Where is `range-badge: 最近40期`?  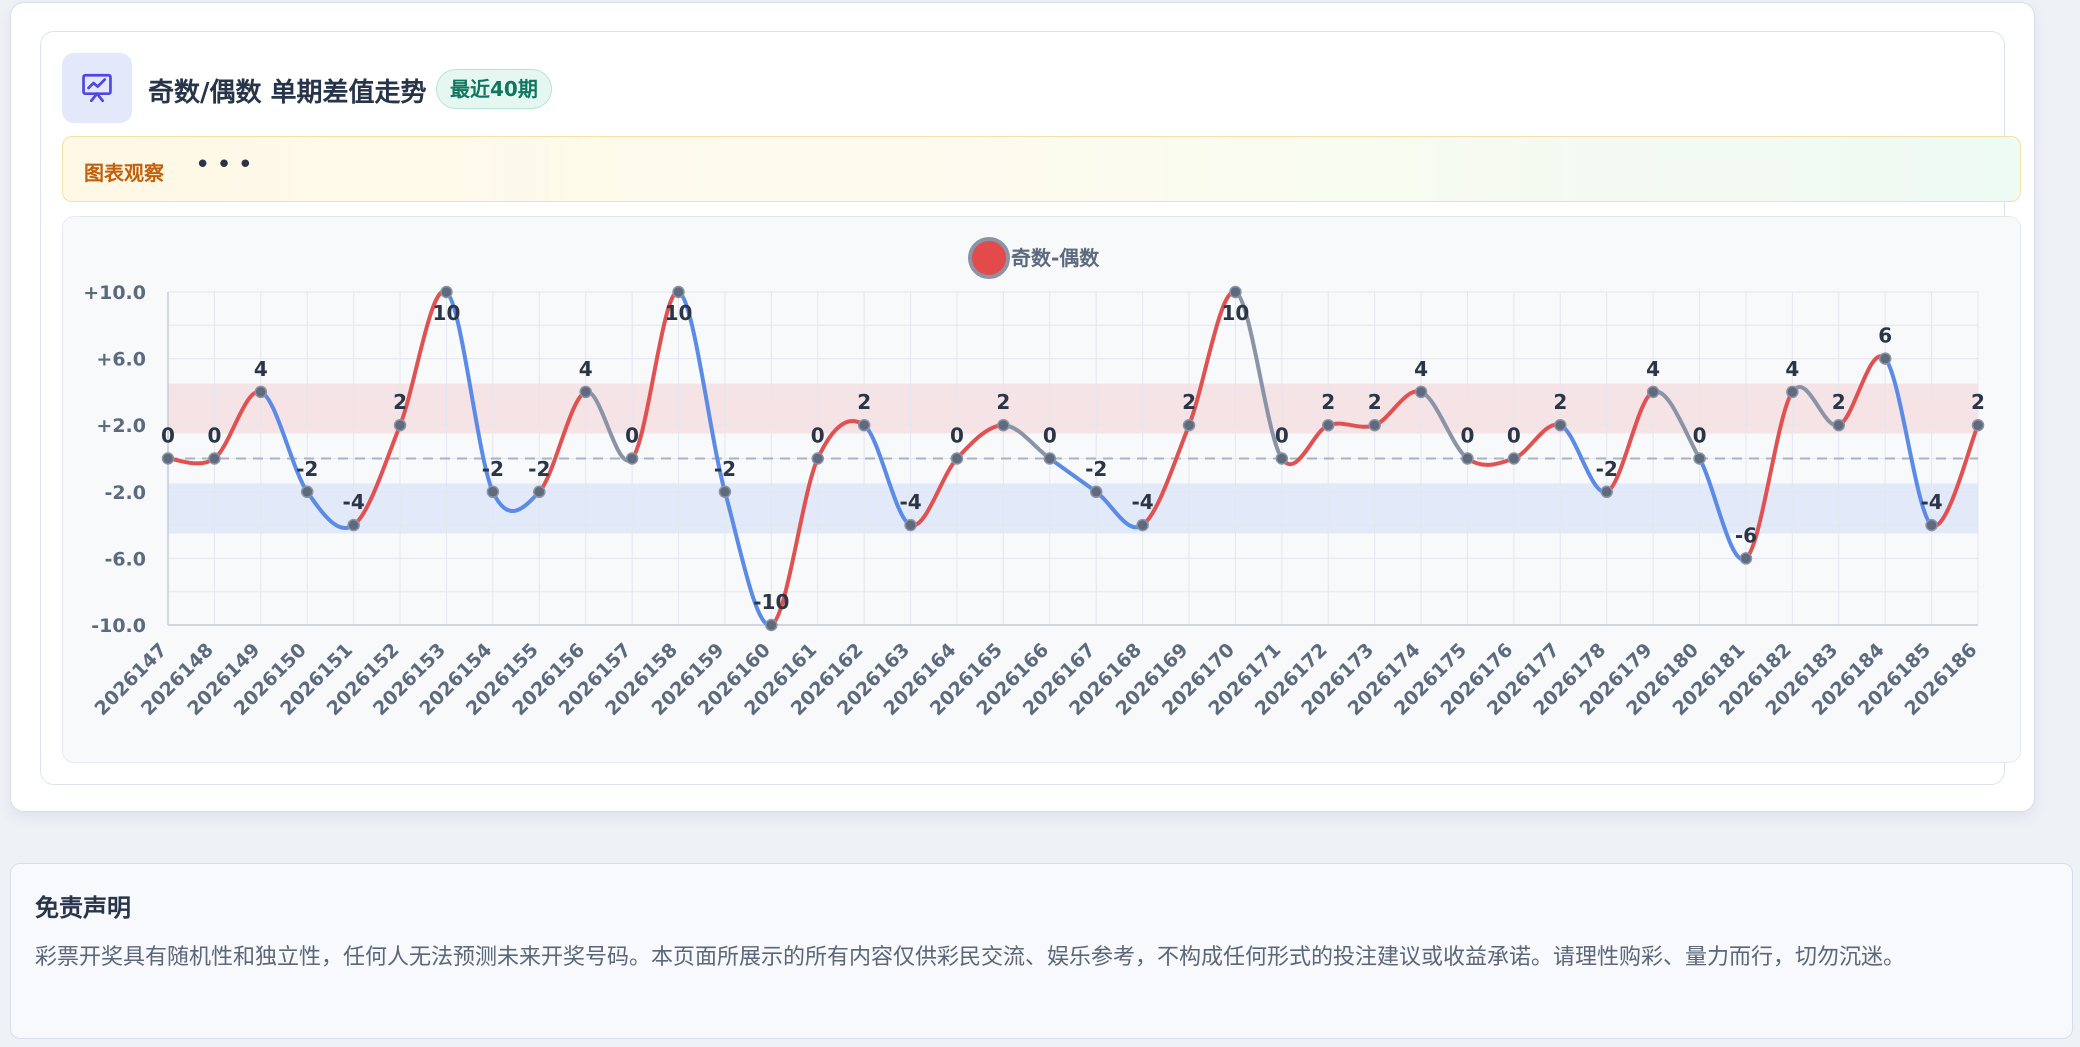
range-badge: 最近40期 is located at coordinates (494, 89).